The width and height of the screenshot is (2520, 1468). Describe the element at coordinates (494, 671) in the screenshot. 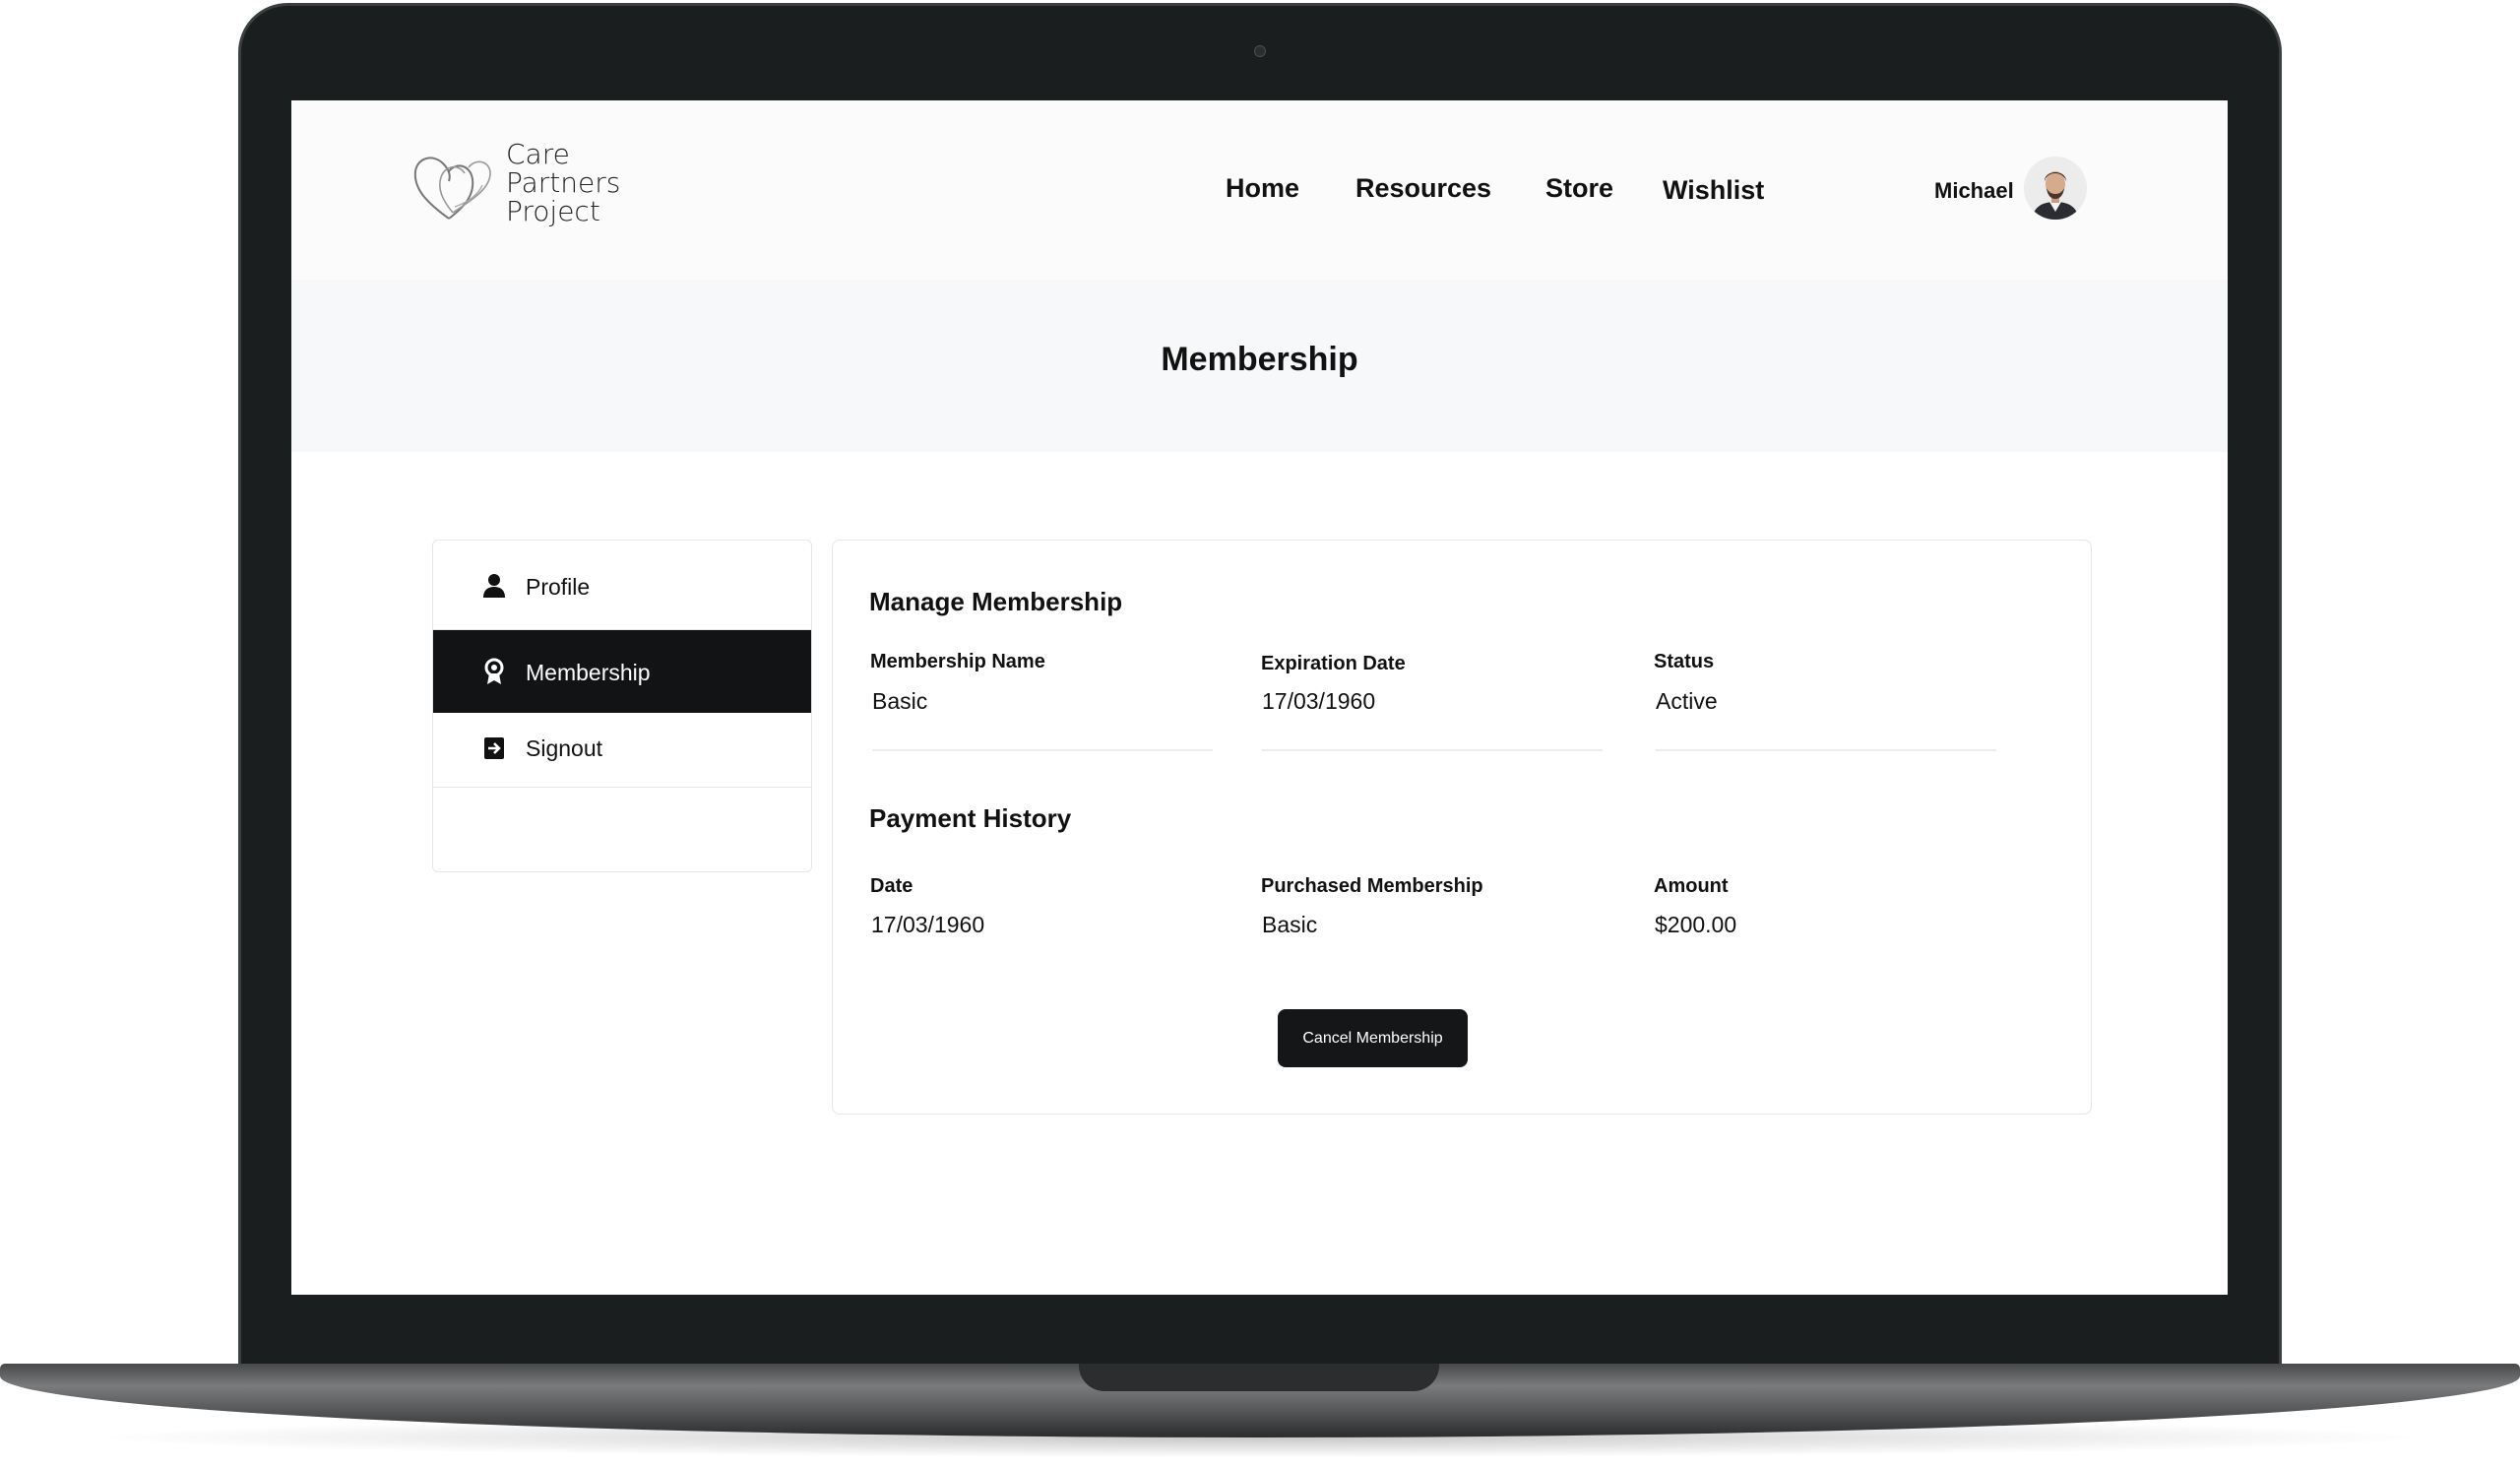

I see `badge-icon` at that location.